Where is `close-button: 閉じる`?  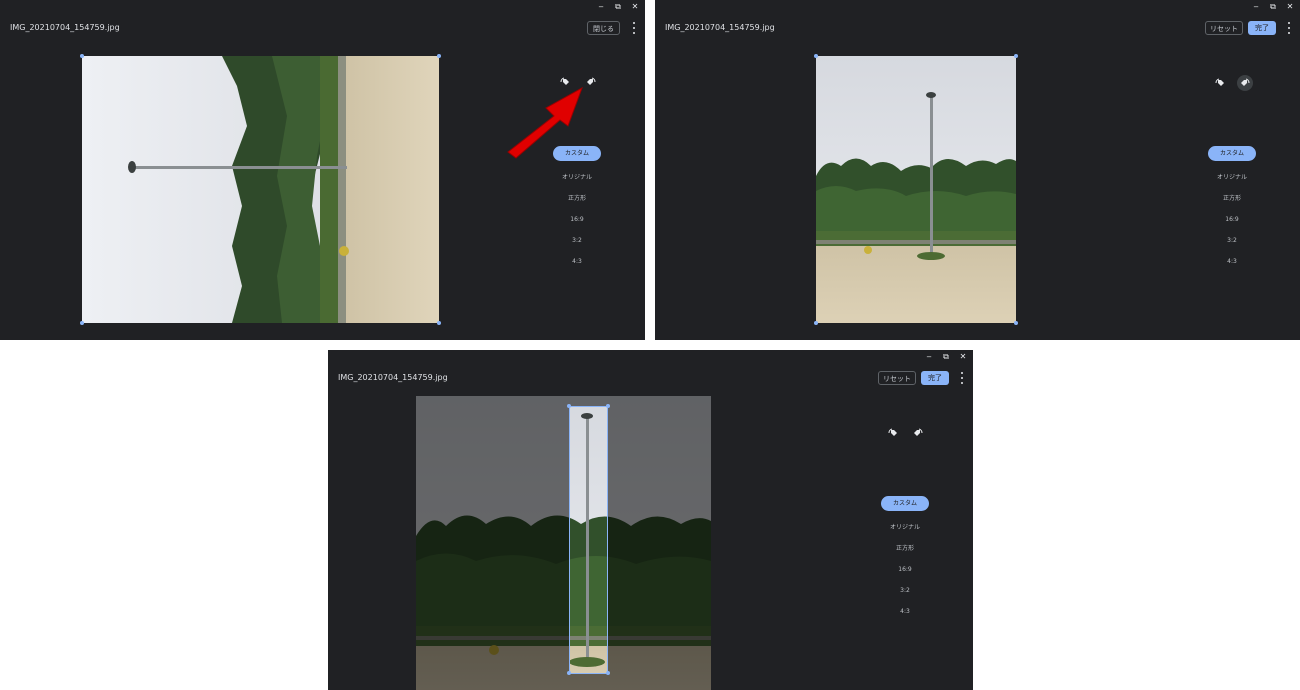 close-button: 閉じる is located at coordinates (603, 28).